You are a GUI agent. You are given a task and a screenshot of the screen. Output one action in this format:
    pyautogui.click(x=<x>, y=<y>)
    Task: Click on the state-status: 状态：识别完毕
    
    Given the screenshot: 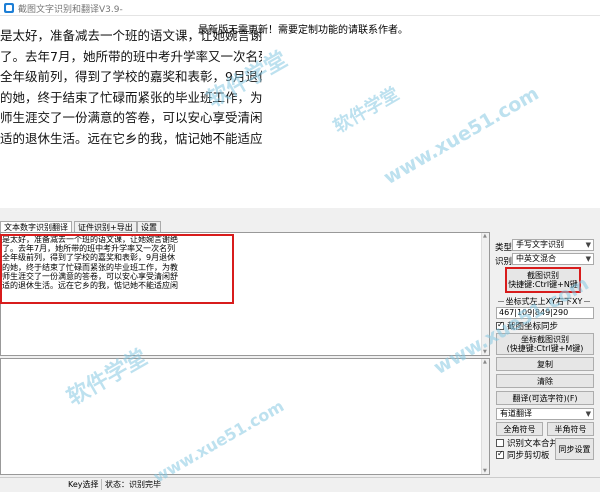 What is the action you would take?
    pyautogui.click(x=133, y=484)
    